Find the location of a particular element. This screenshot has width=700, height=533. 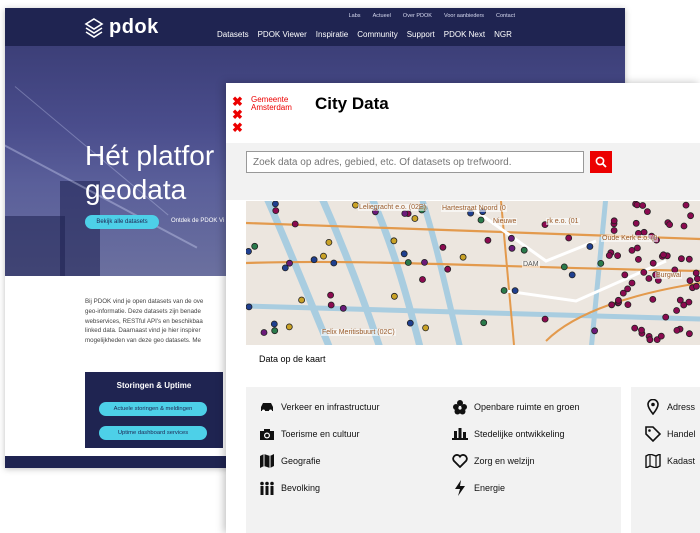

discover-viewer-link: Ontdek de PDOK Vi is located at coordinates (197, 221).